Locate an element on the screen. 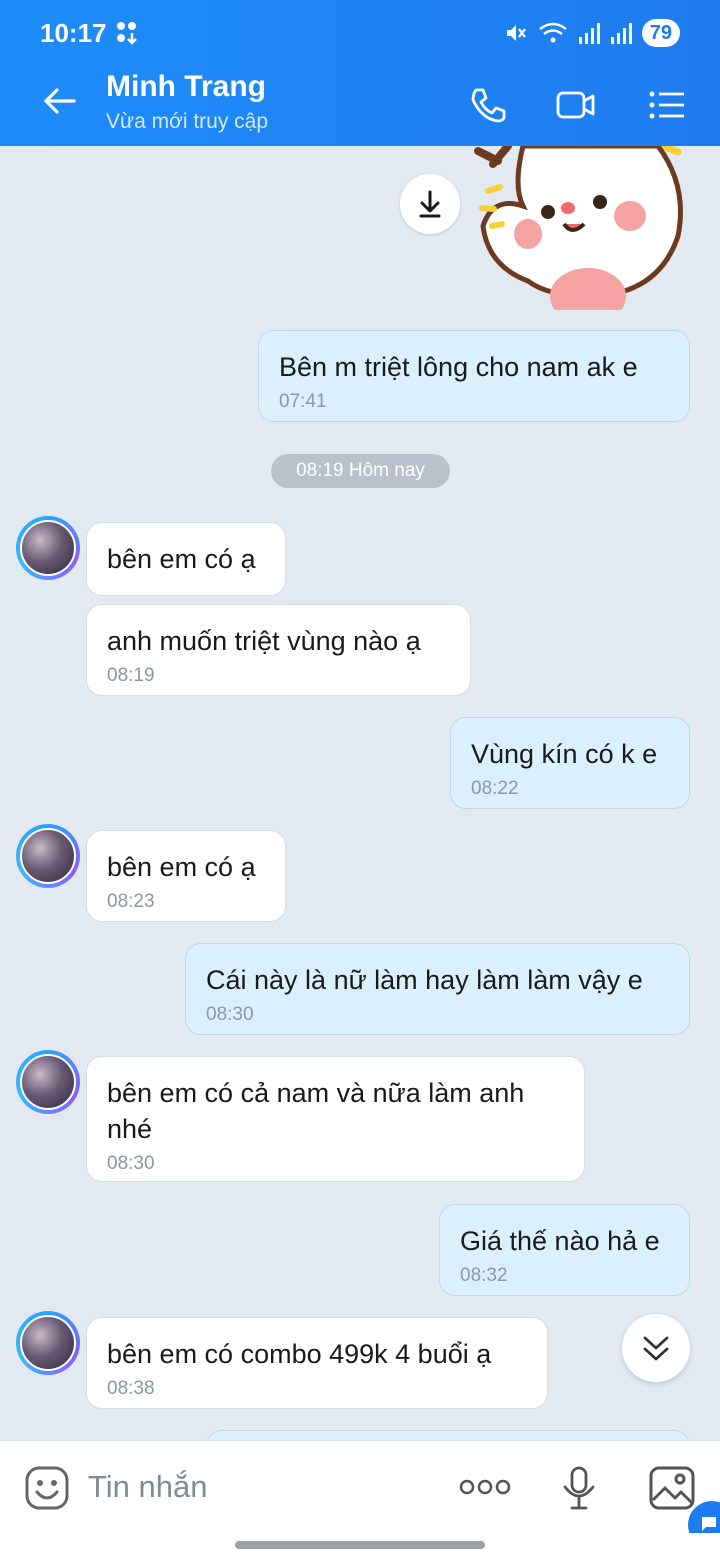 Image resolution: width=720 pixels, height=1561 pixels. message-time: 08:22 is located at coordinates (495, 788).